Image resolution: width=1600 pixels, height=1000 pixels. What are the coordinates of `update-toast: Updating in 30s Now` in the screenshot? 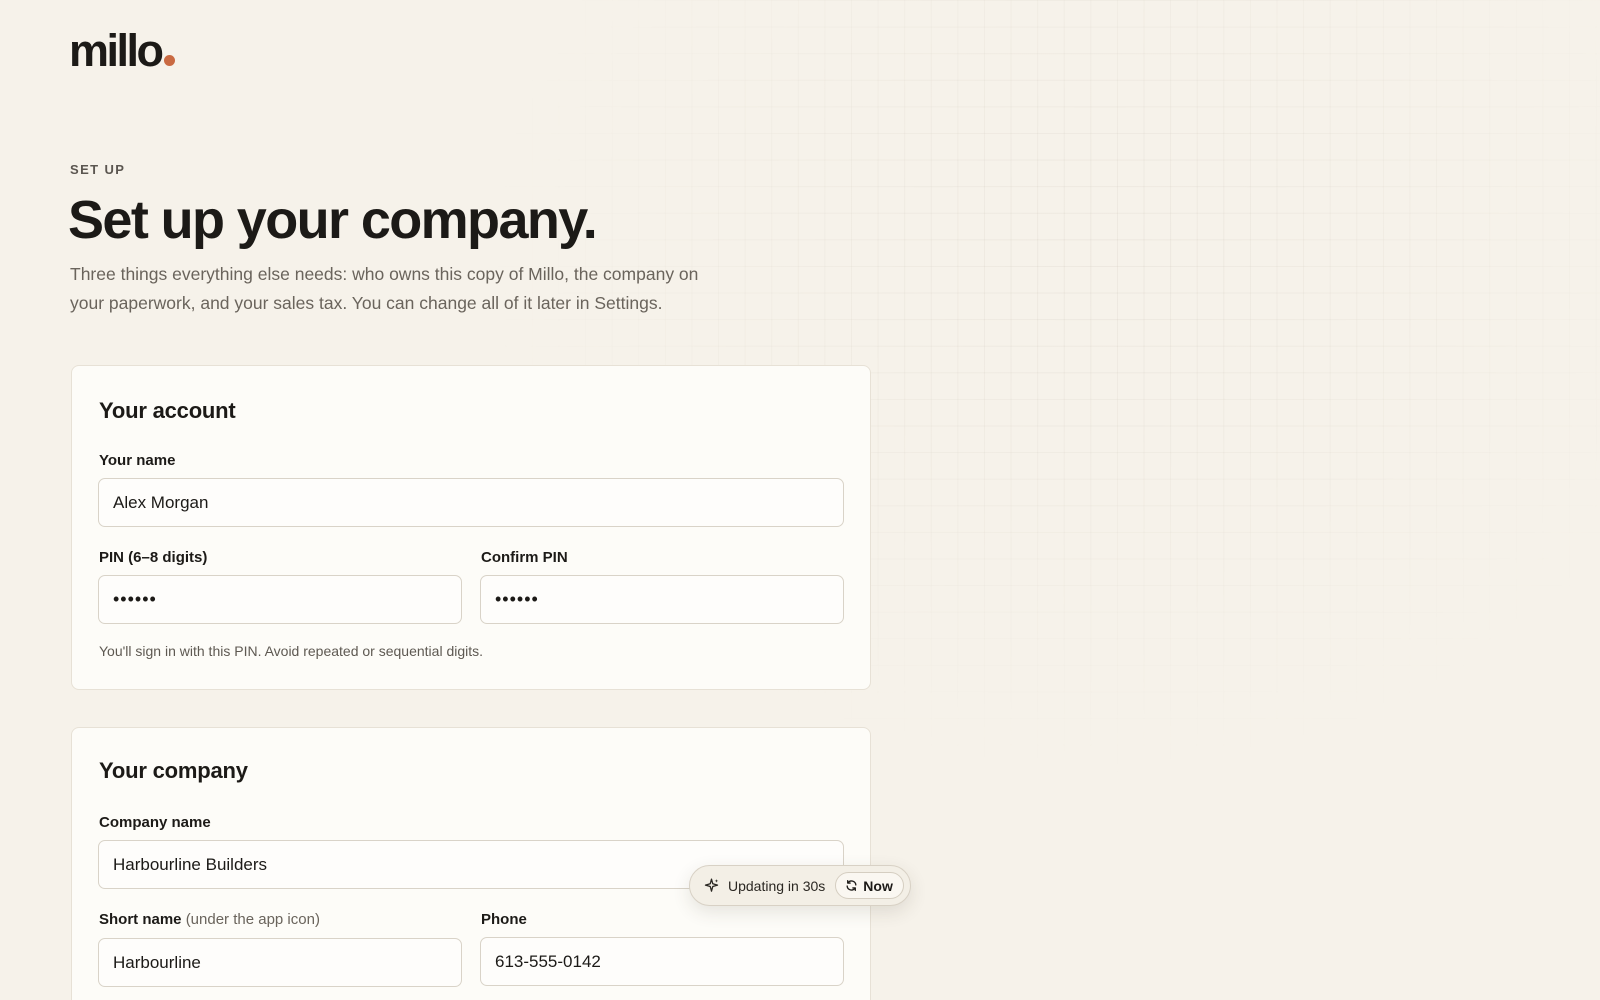 It's located at (800, 885).